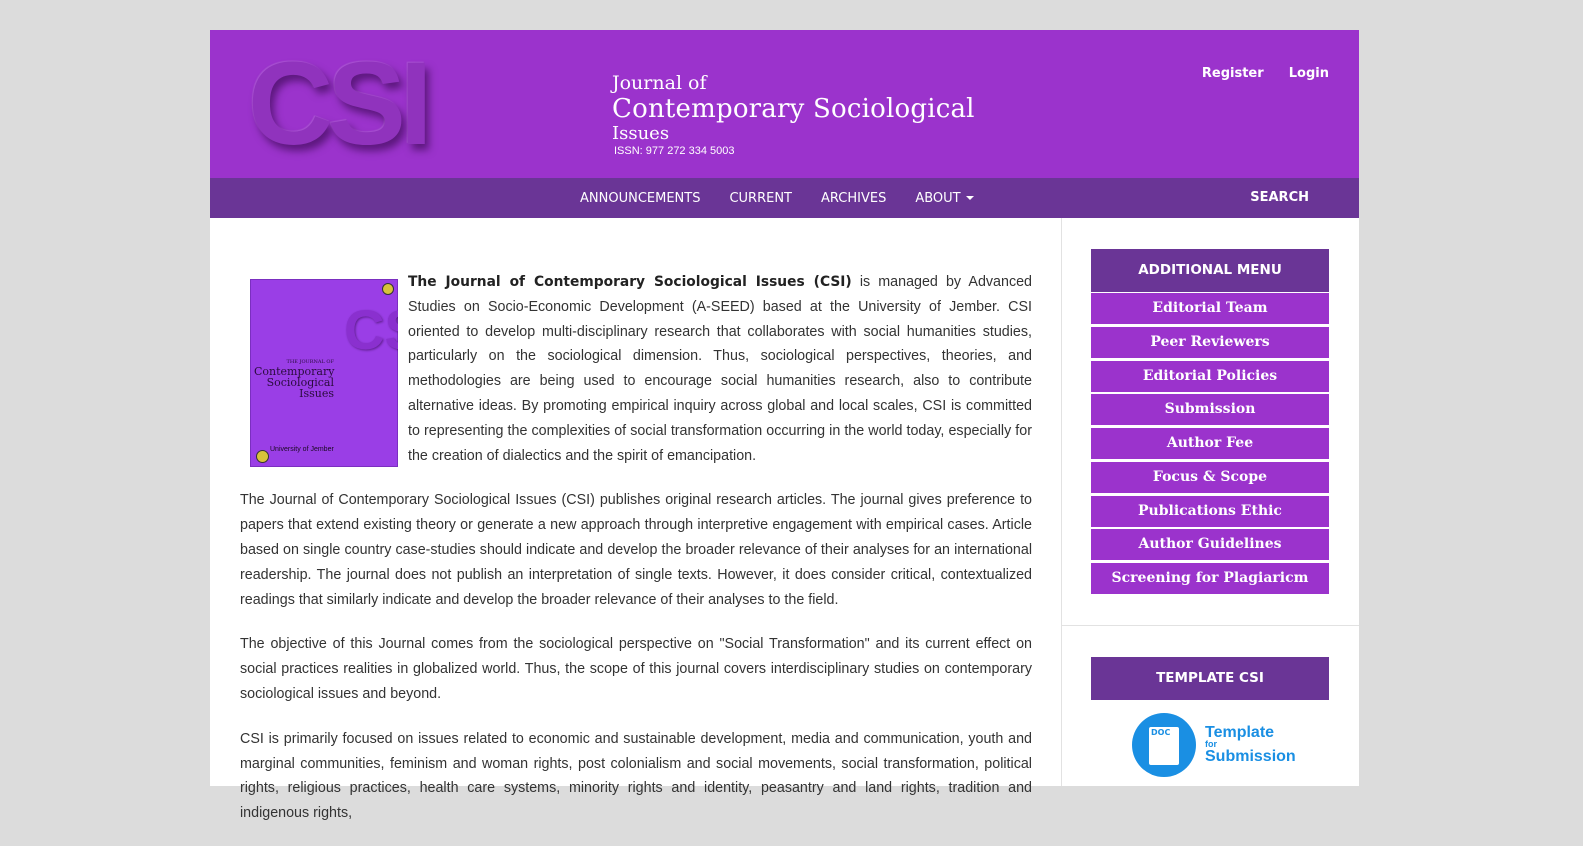  What do you see at coordinates (1210, 443) in the screenshot?
I see `menu-author-fee: Author Fee` at bounding box center [1210, 443].